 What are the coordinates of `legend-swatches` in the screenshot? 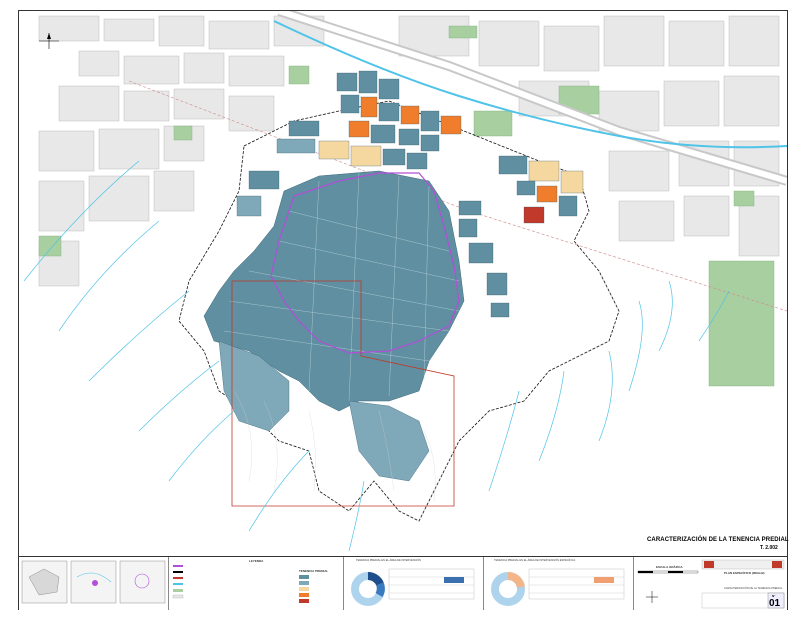 It's located at (240, 584).